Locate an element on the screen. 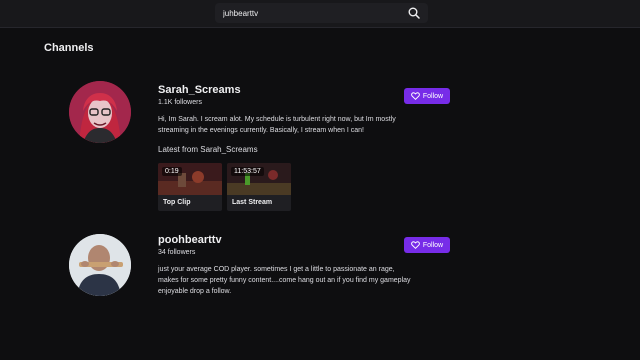 This screenshot has width=640, height=360. follower-count: 1.1K followers is located at coordinates (180, 102).